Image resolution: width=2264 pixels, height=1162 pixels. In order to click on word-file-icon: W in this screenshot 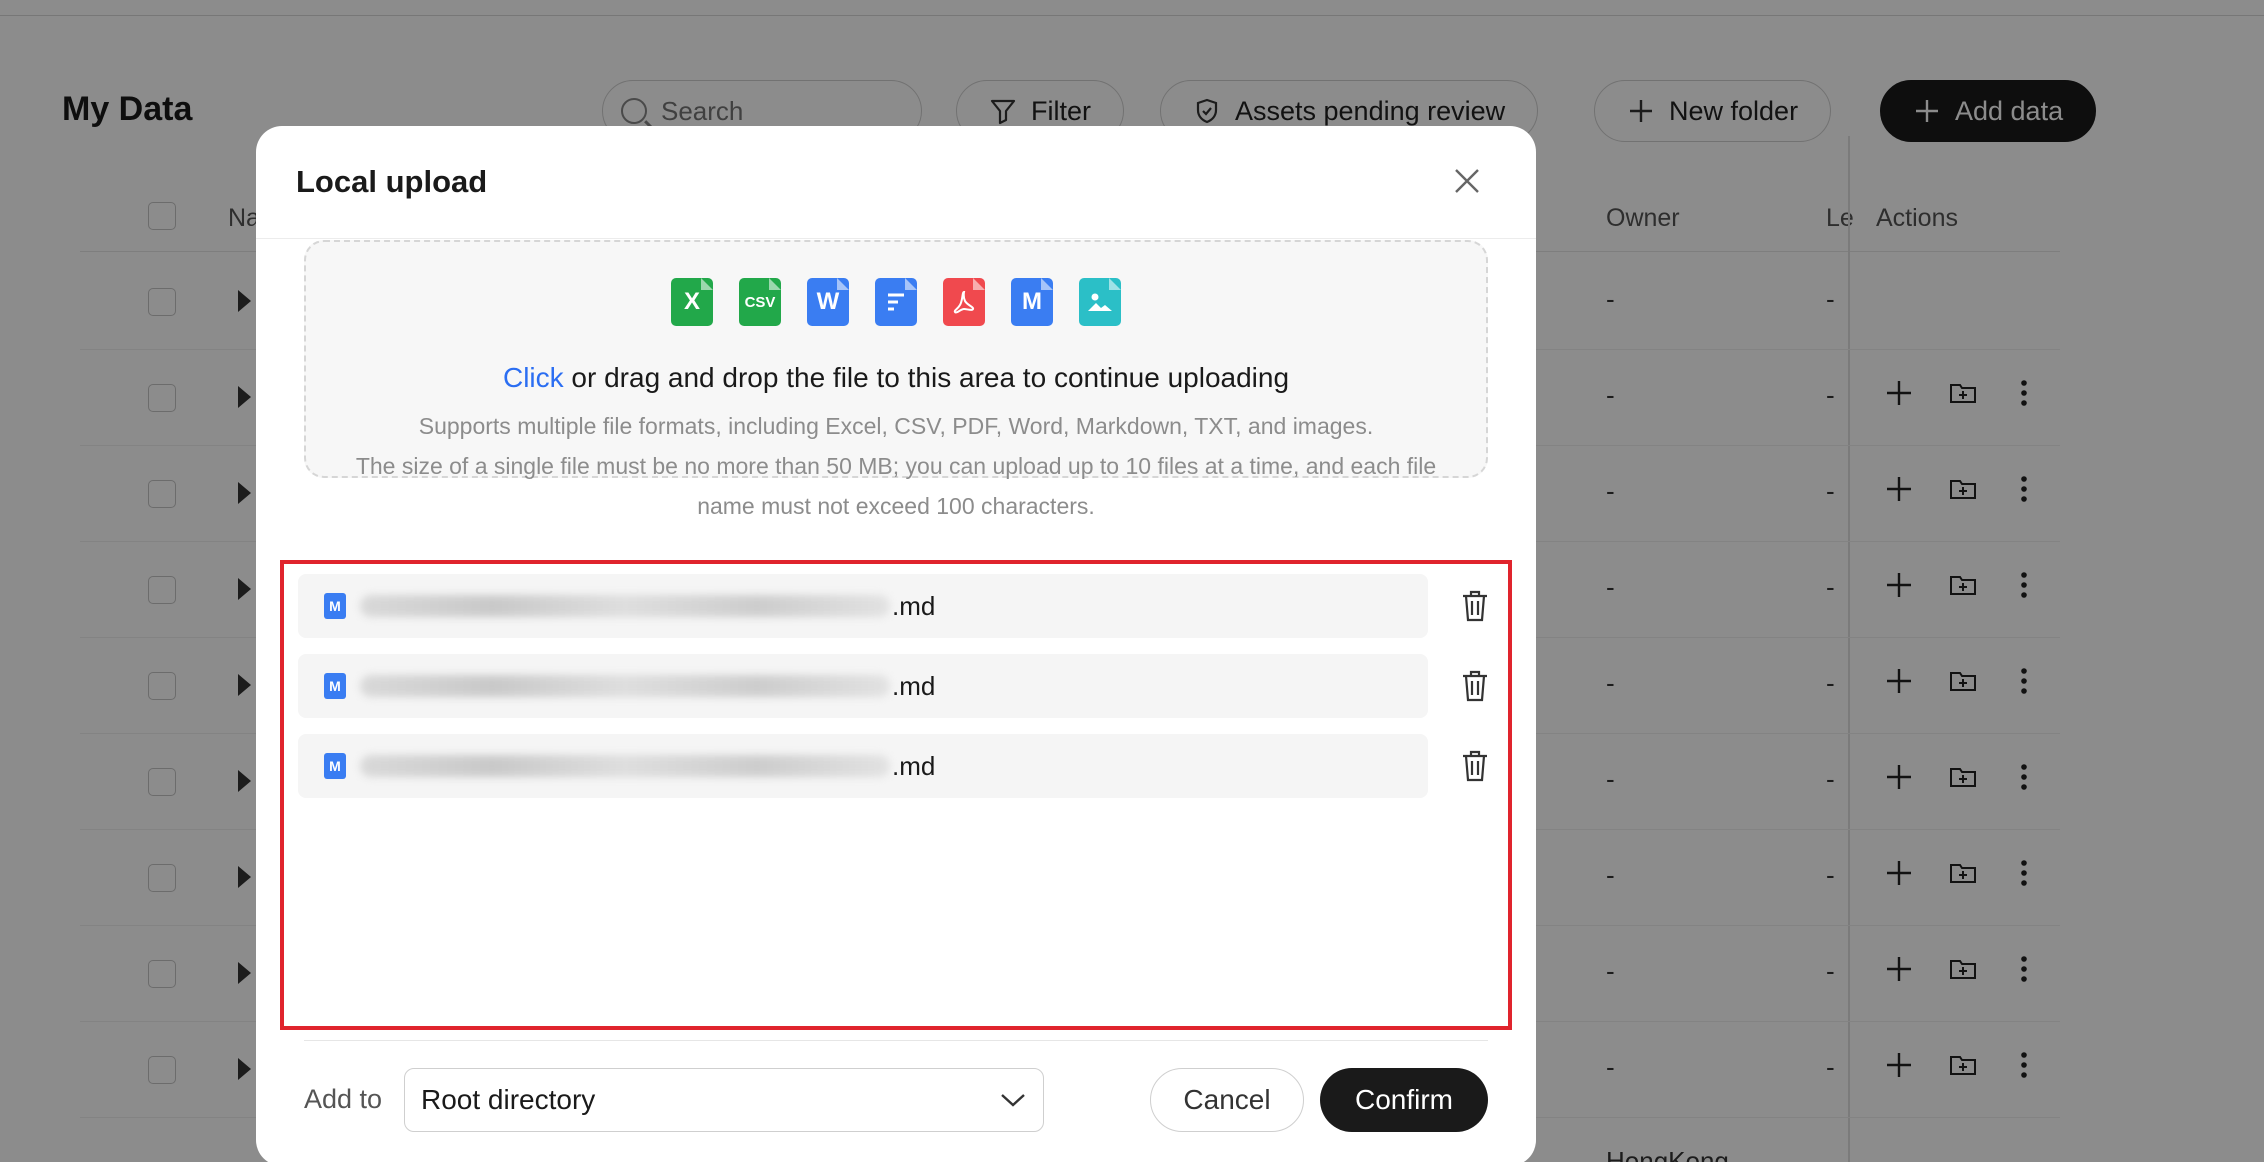, I will do `click(828, 302)`.